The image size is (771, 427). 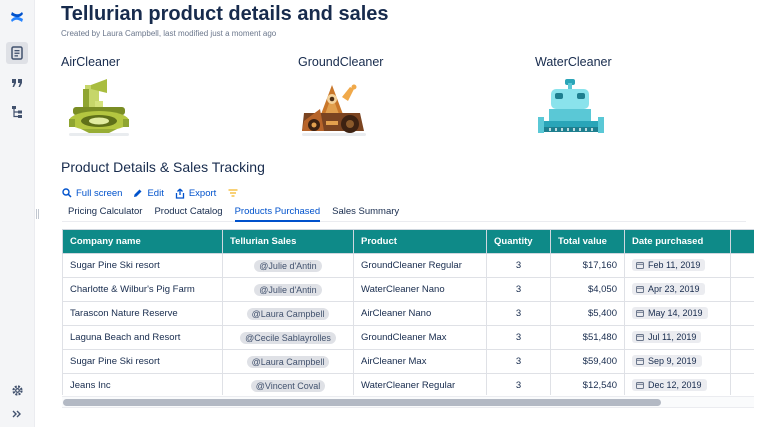 I want to click on date-text: May 14, 2019, so click(x=675, y=313).